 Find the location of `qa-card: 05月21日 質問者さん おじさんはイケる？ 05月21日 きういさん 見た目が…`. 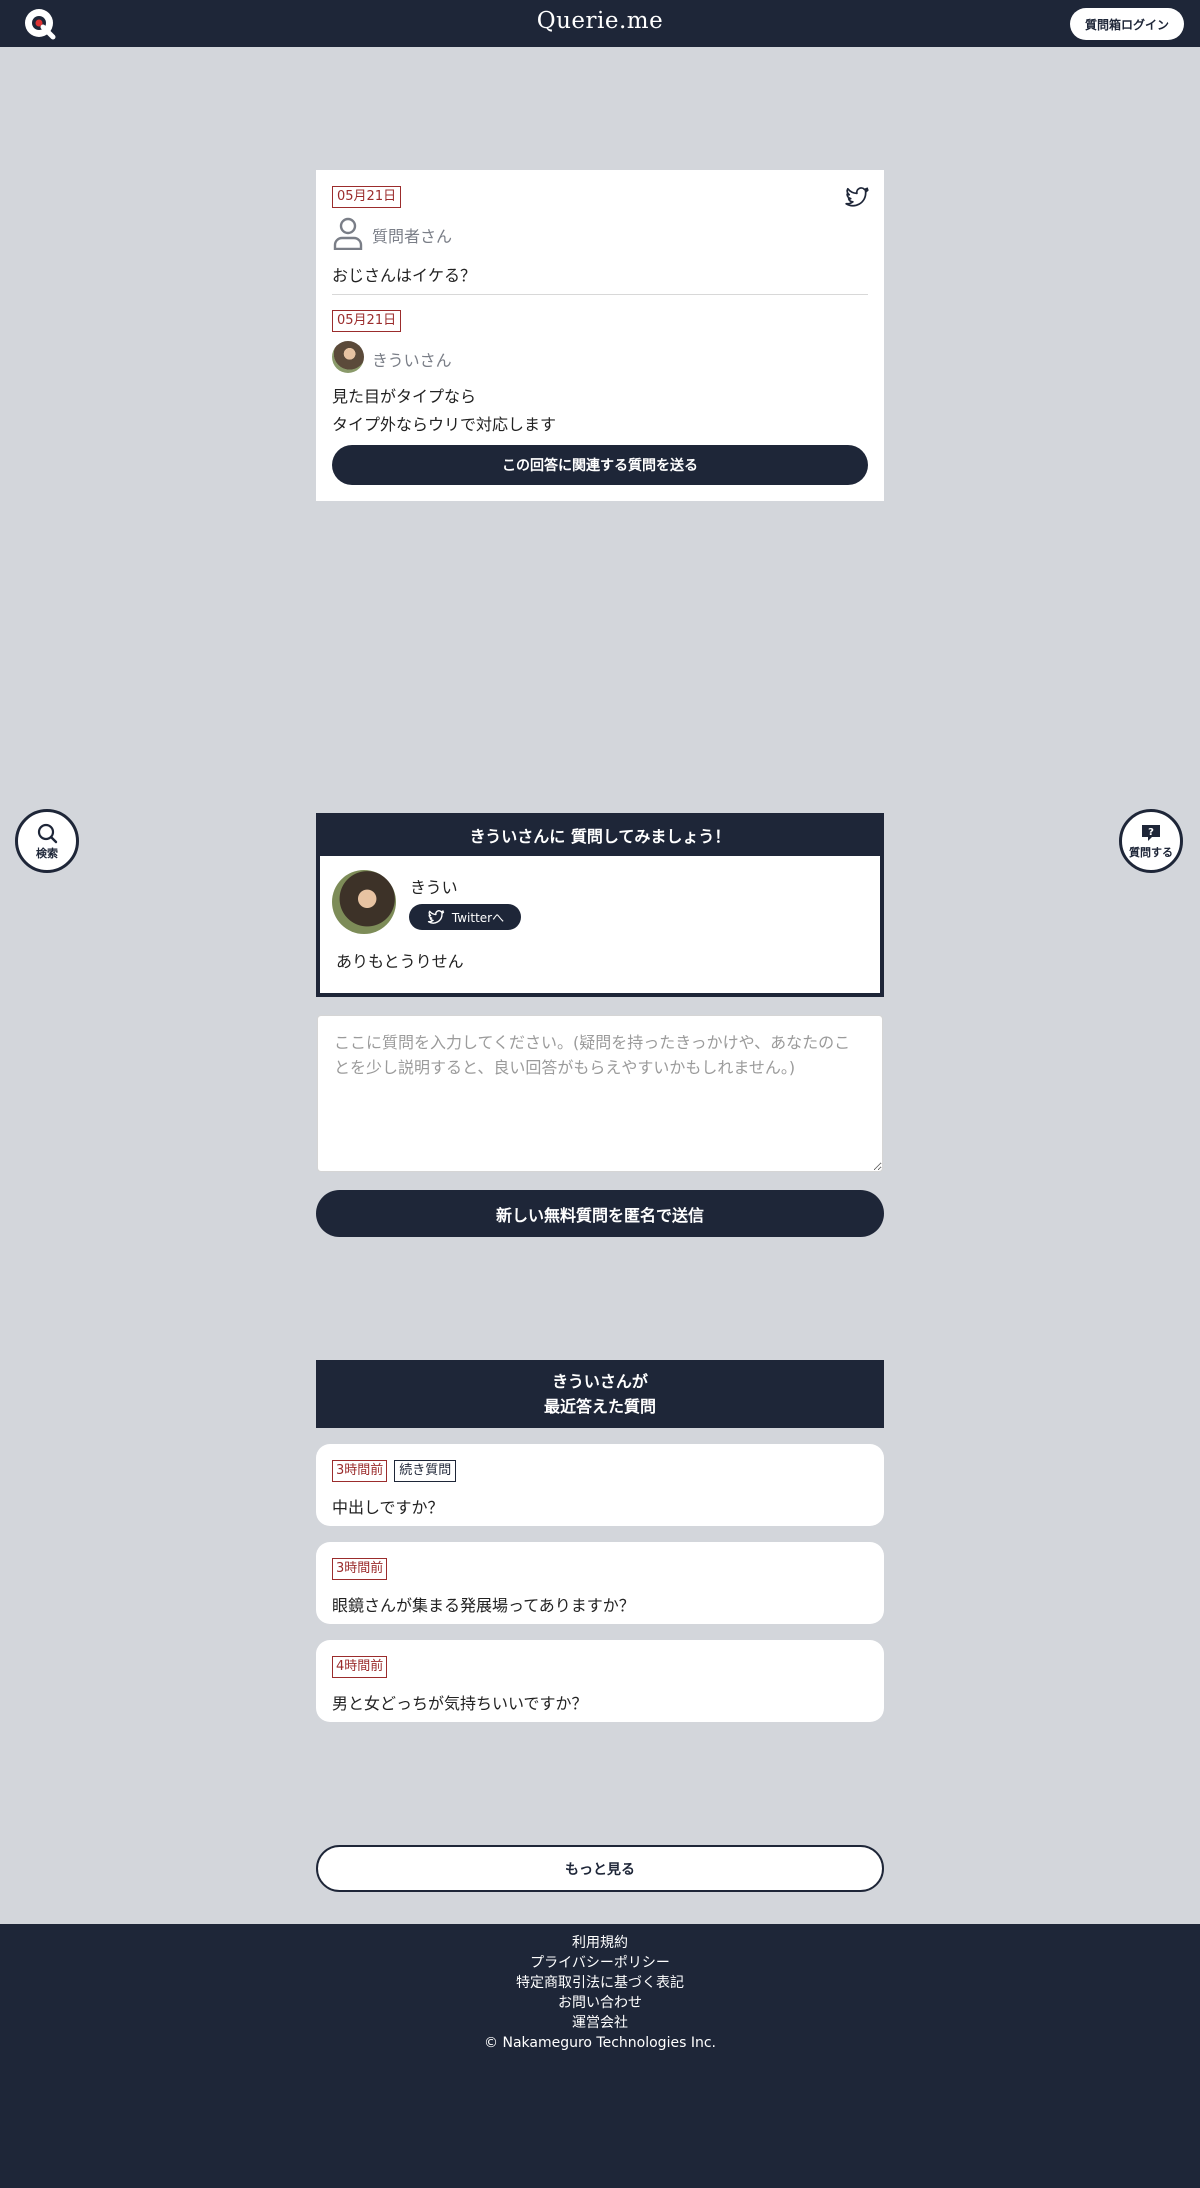

qa-card: 05月21日 質問者さん おじさんはイケる？ 05月21日 きういさん 見た目が… is located at coordinates (600, 335).